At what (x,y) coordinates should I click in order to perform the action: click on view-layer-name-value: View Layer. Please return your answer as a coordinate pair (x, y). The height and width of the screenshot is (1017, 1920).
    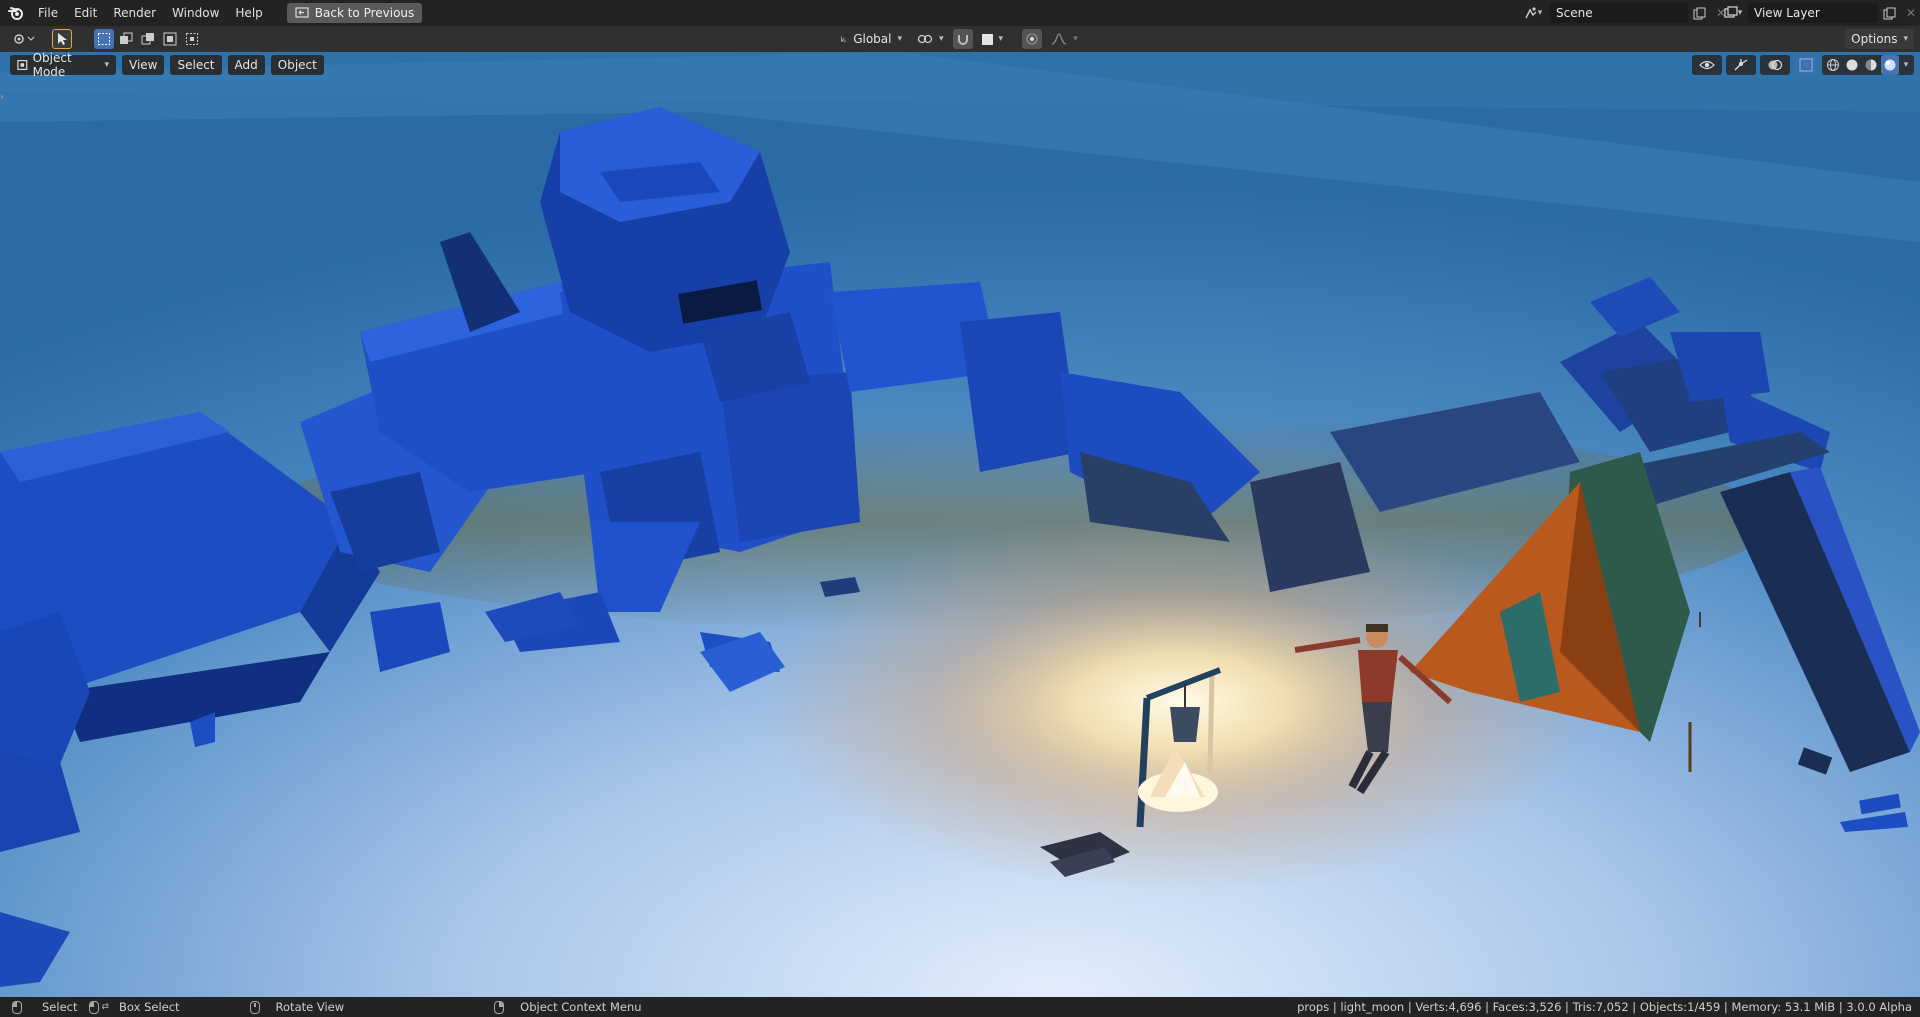
    Looking at the image, I should click on (1787, 13).